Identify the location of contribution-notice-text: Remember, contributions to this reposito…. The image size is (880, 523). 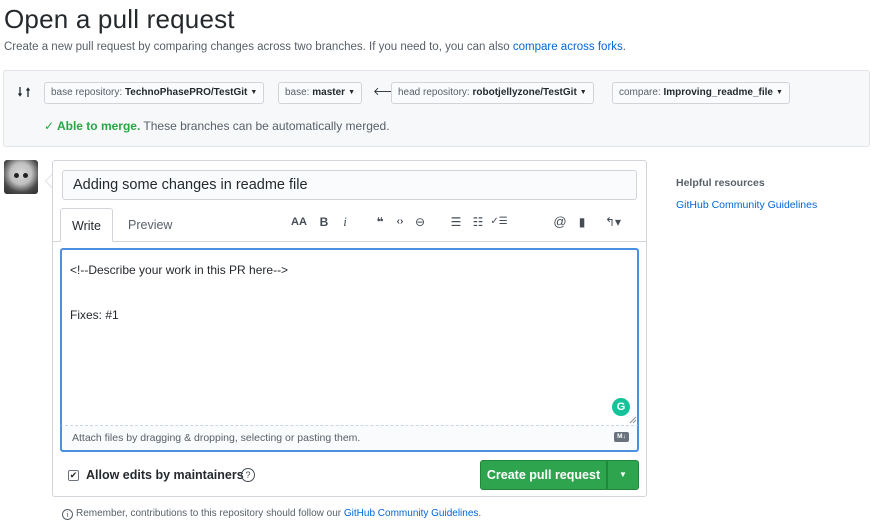
(210, 513).